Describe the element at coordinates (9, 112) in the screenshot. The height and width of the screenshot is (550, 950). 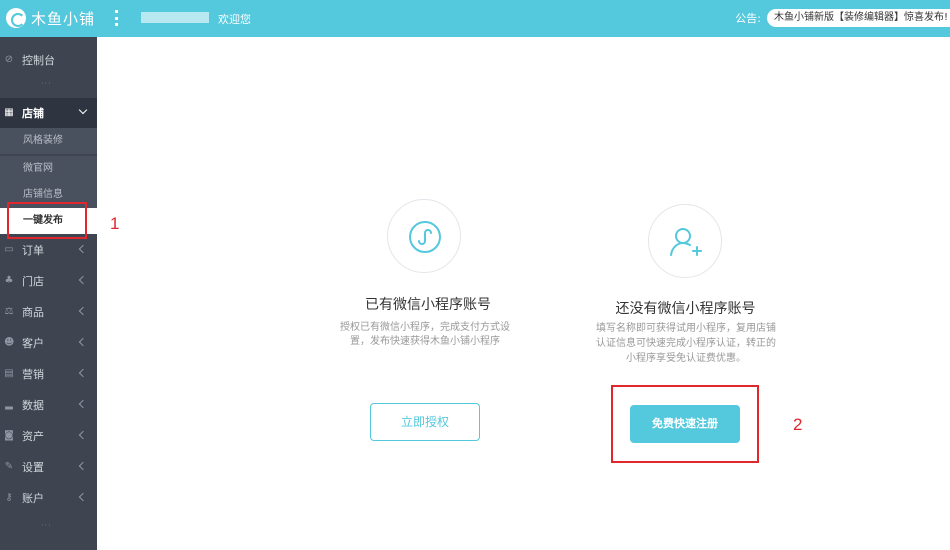
I see `store-icon: ▦` at that location.